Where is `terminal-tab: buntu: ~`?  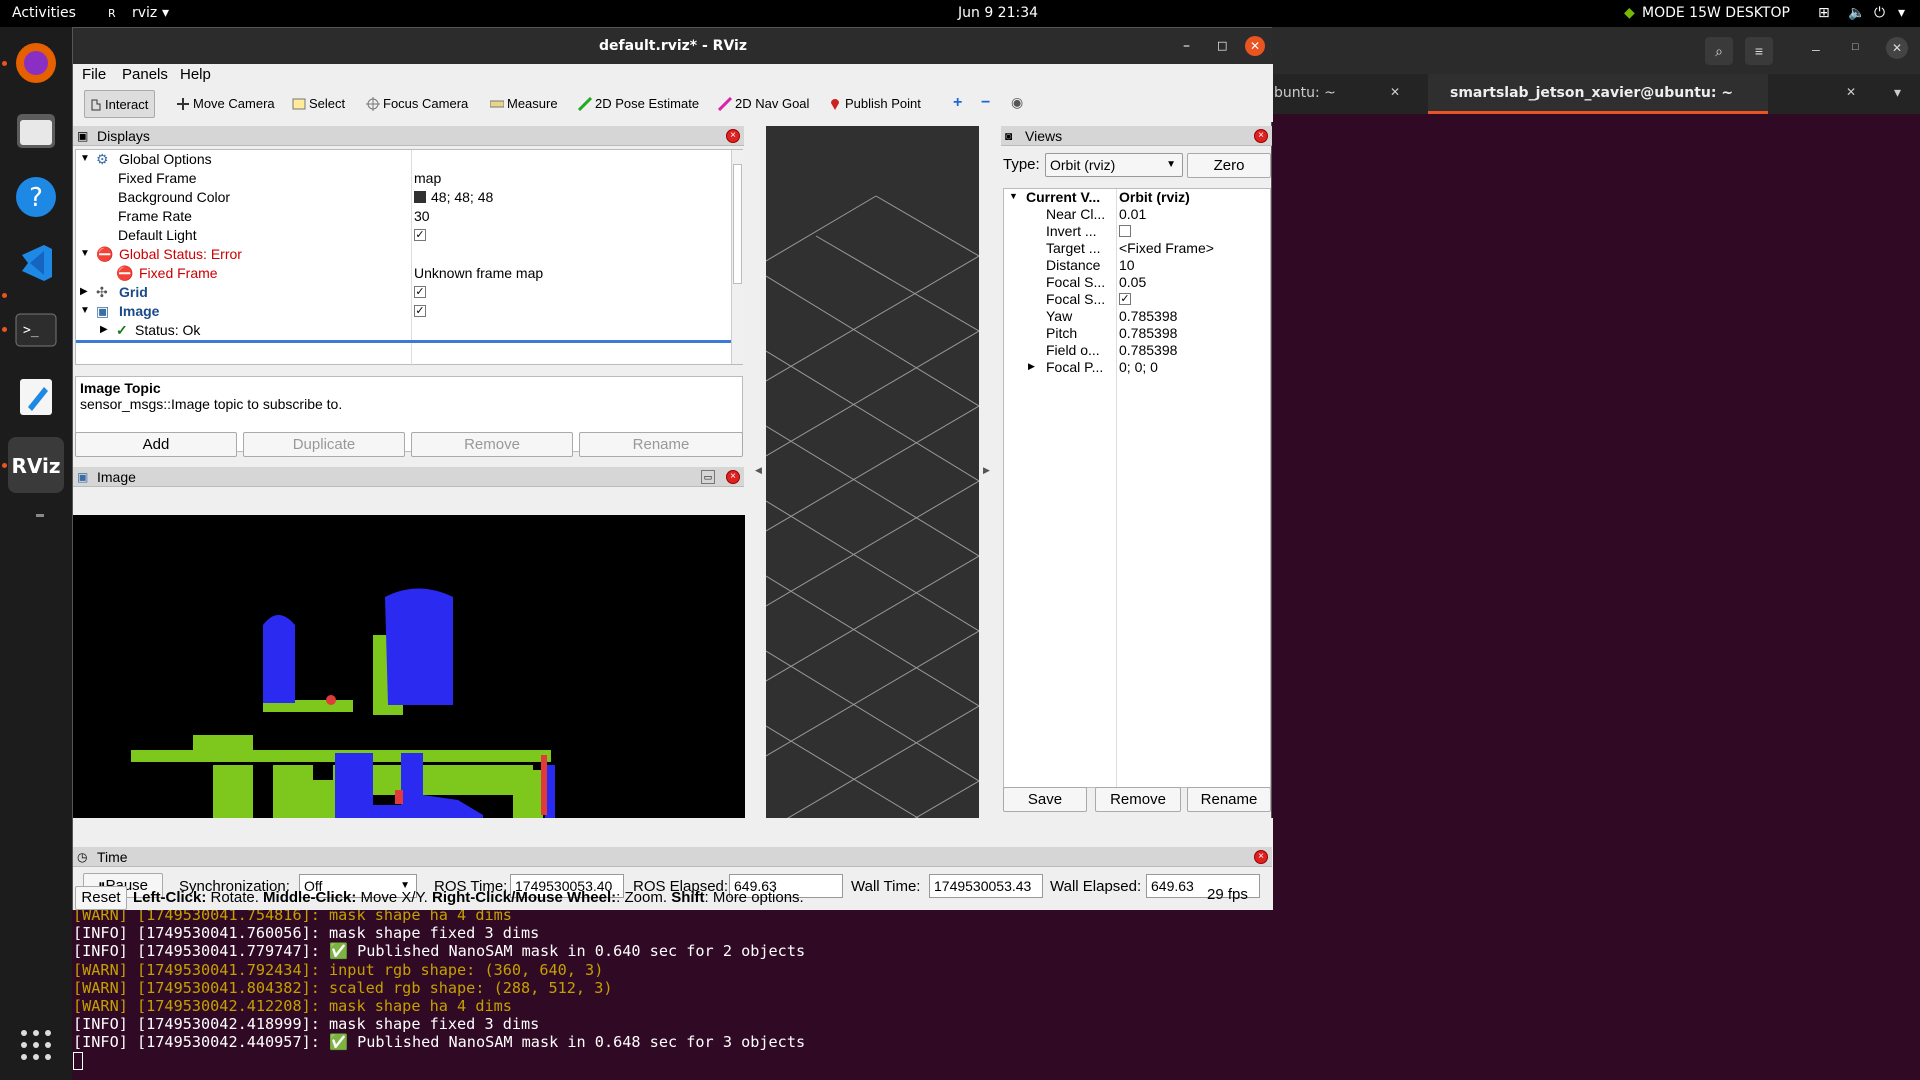 terminal-tab: buntu: ~ is located at coordinates (1305, 93).